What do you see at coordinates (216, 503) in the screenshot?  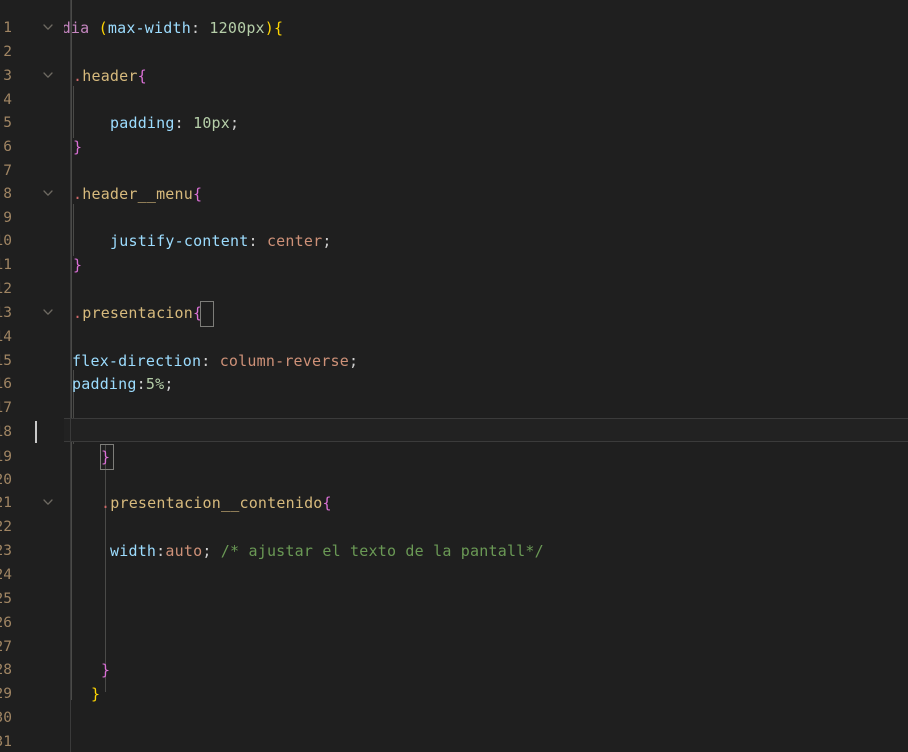 I see `code-token: presentacion__contenido` at bounding box center [216, 503].